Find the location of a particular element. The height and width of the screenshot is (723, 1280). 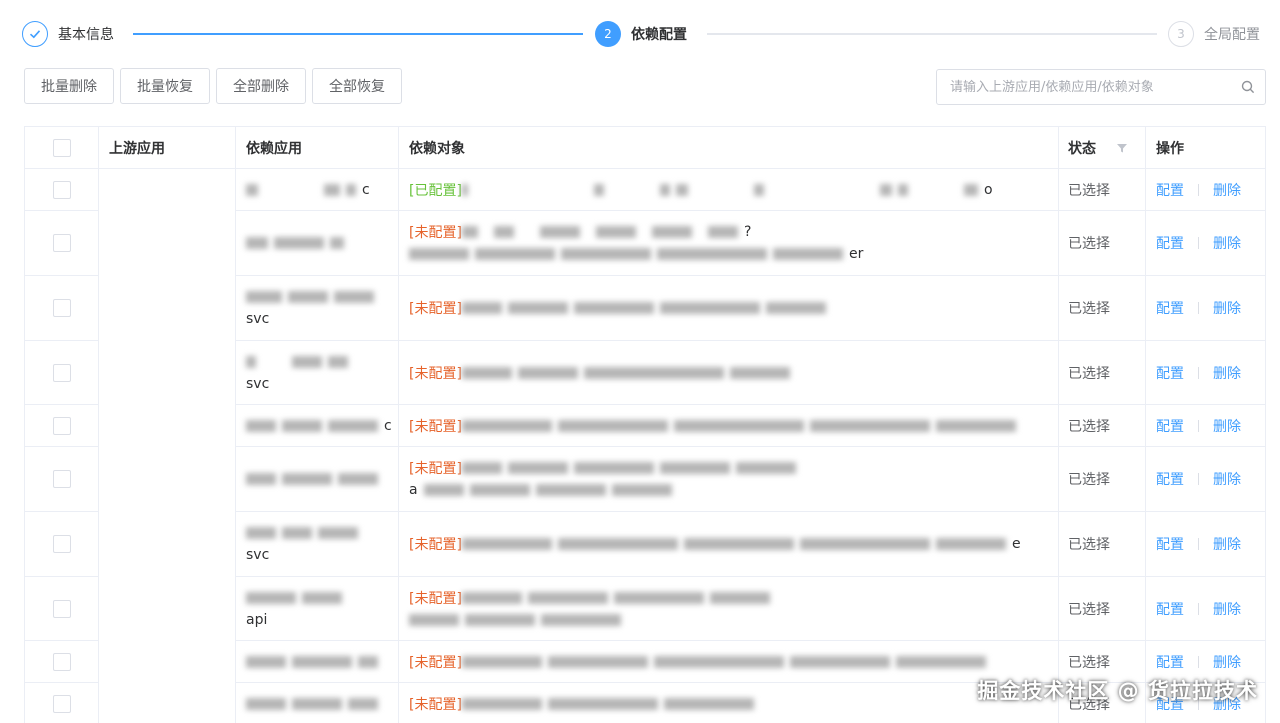

delete-all-button: 全部删除 is located at coordinates (261, 86).